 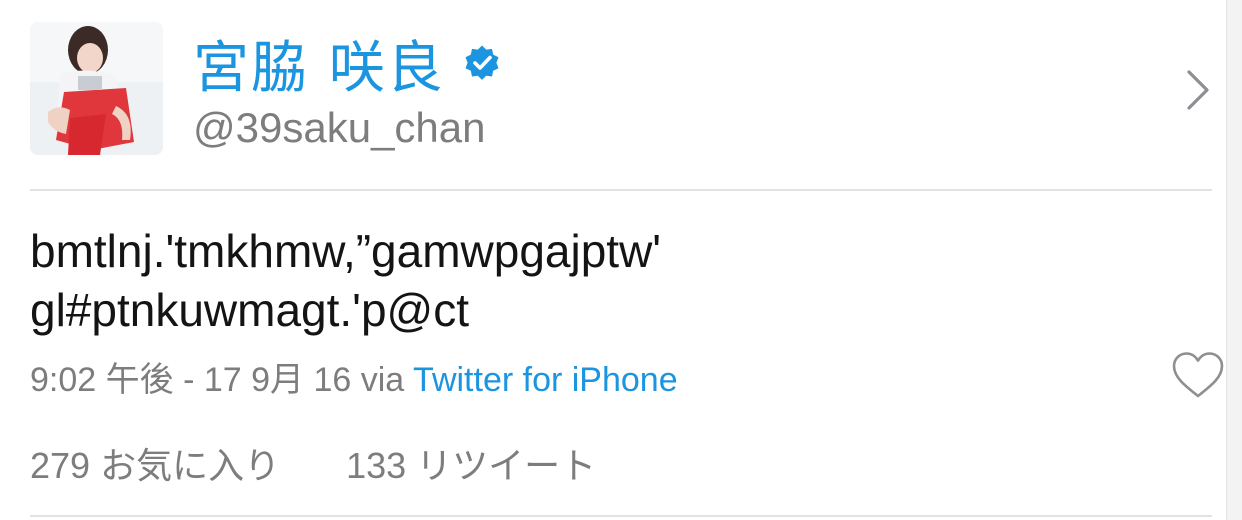 What do you see at coordinates (1198, 375) in the screenshot?
I see `heart-icon` at bounding box center [1198, 375].